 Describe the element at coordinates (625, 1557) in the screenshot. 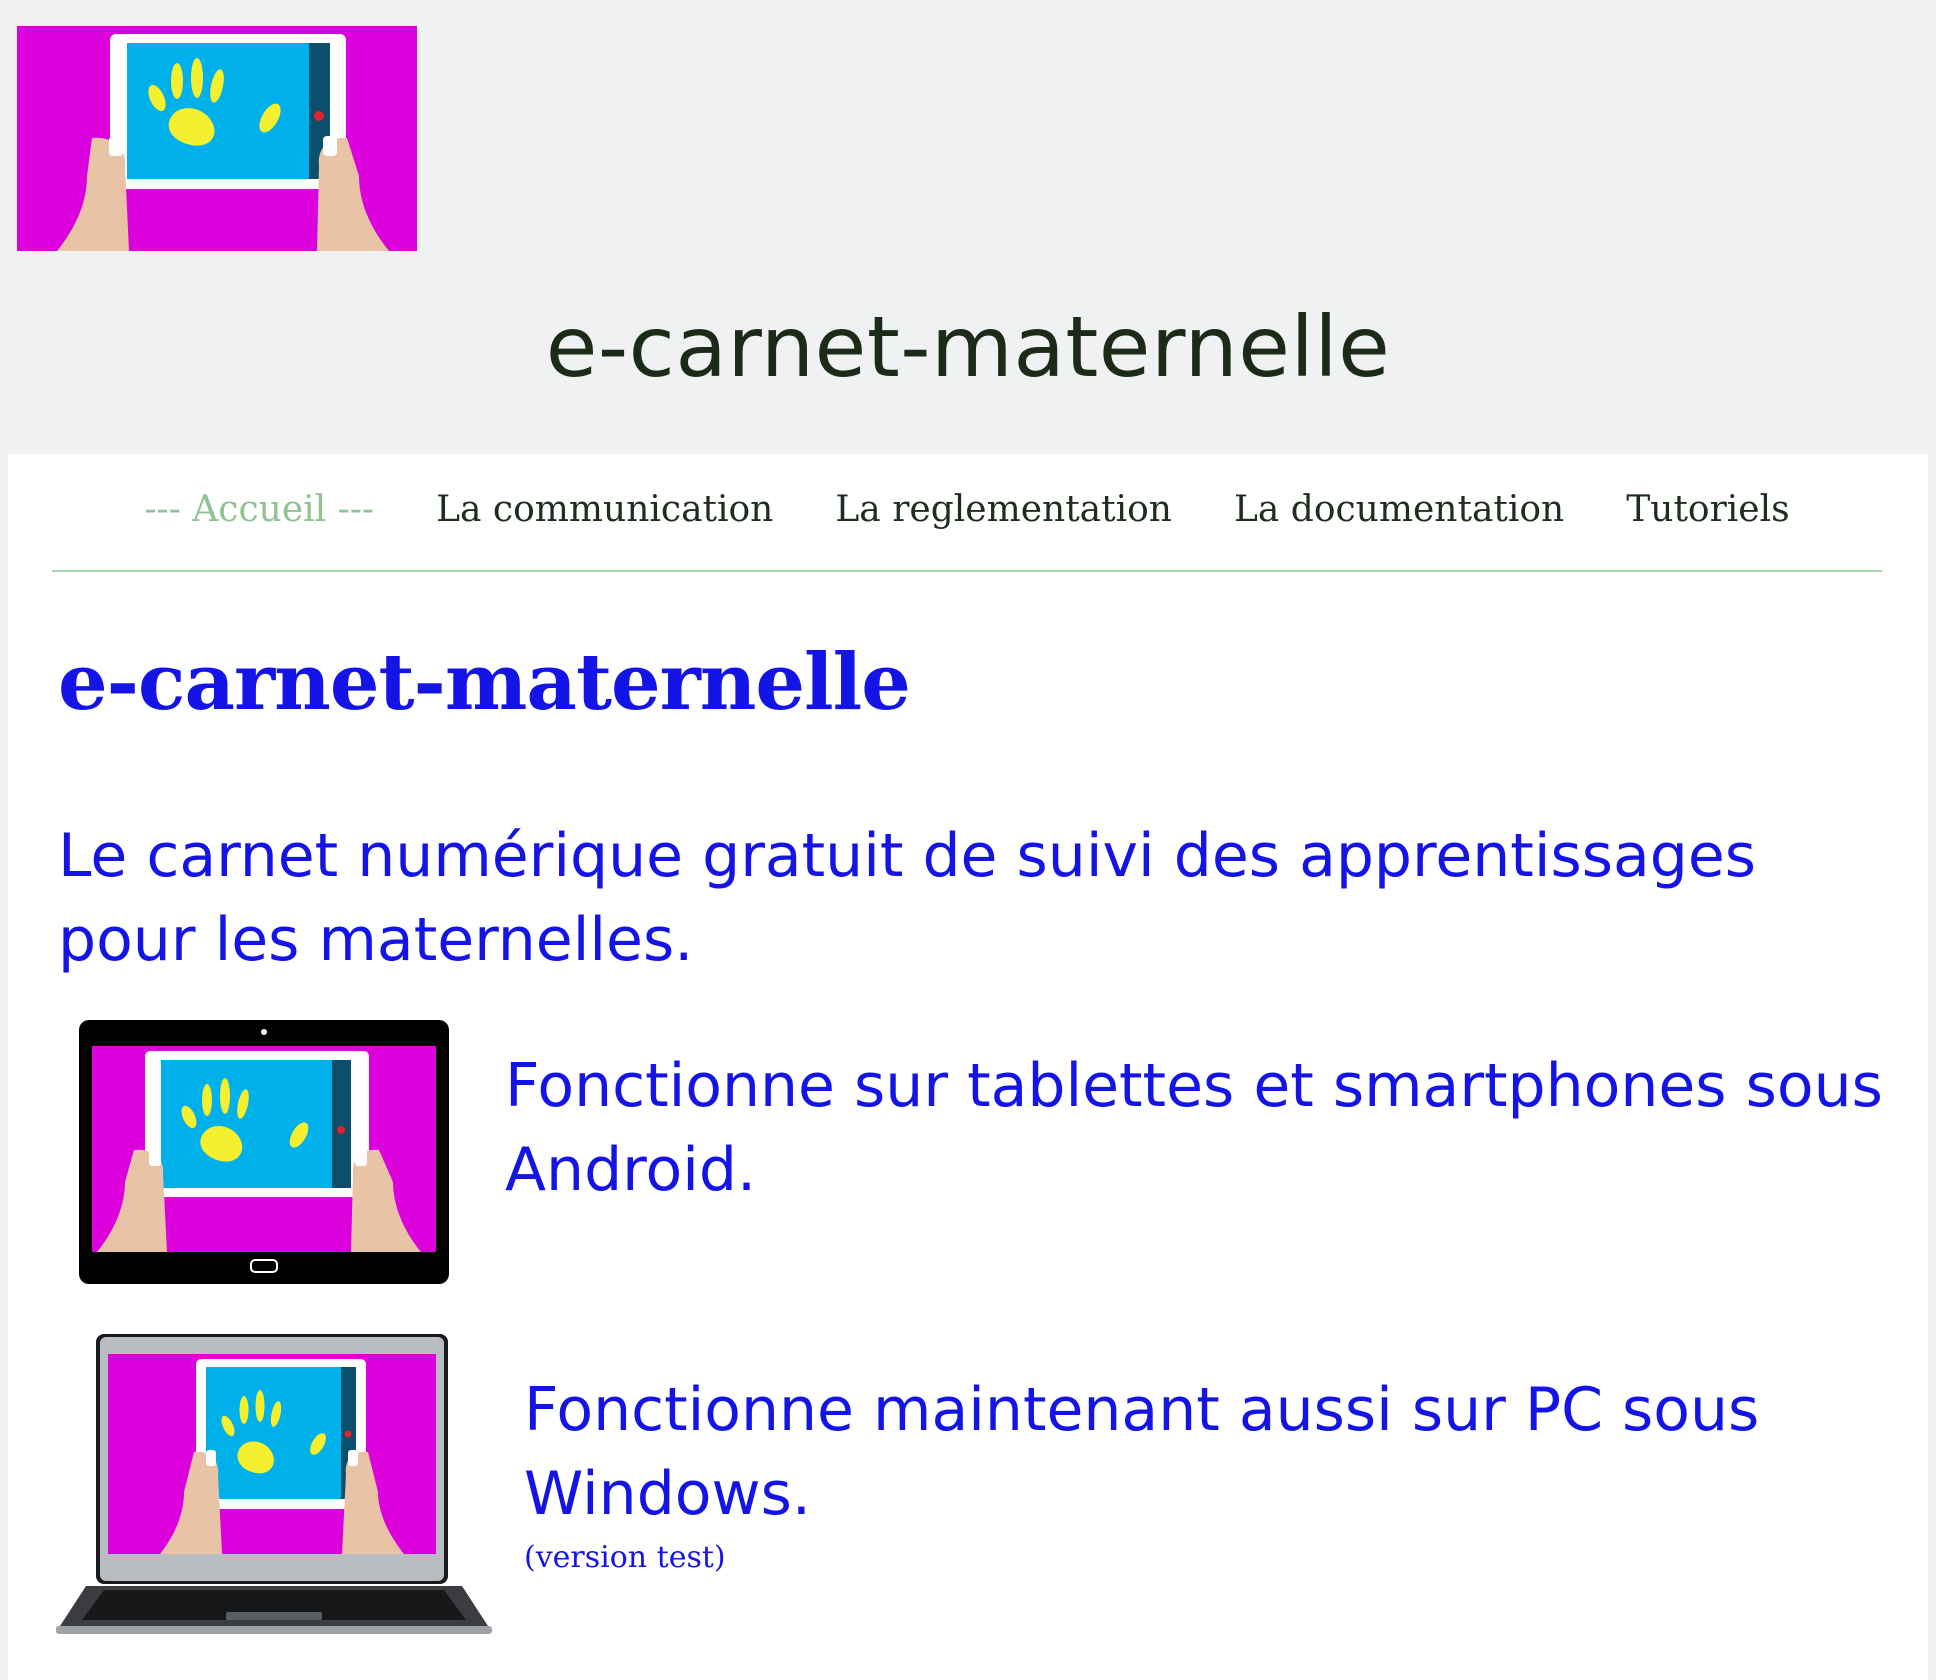

I see `version-test-note: (version test)` at that location.